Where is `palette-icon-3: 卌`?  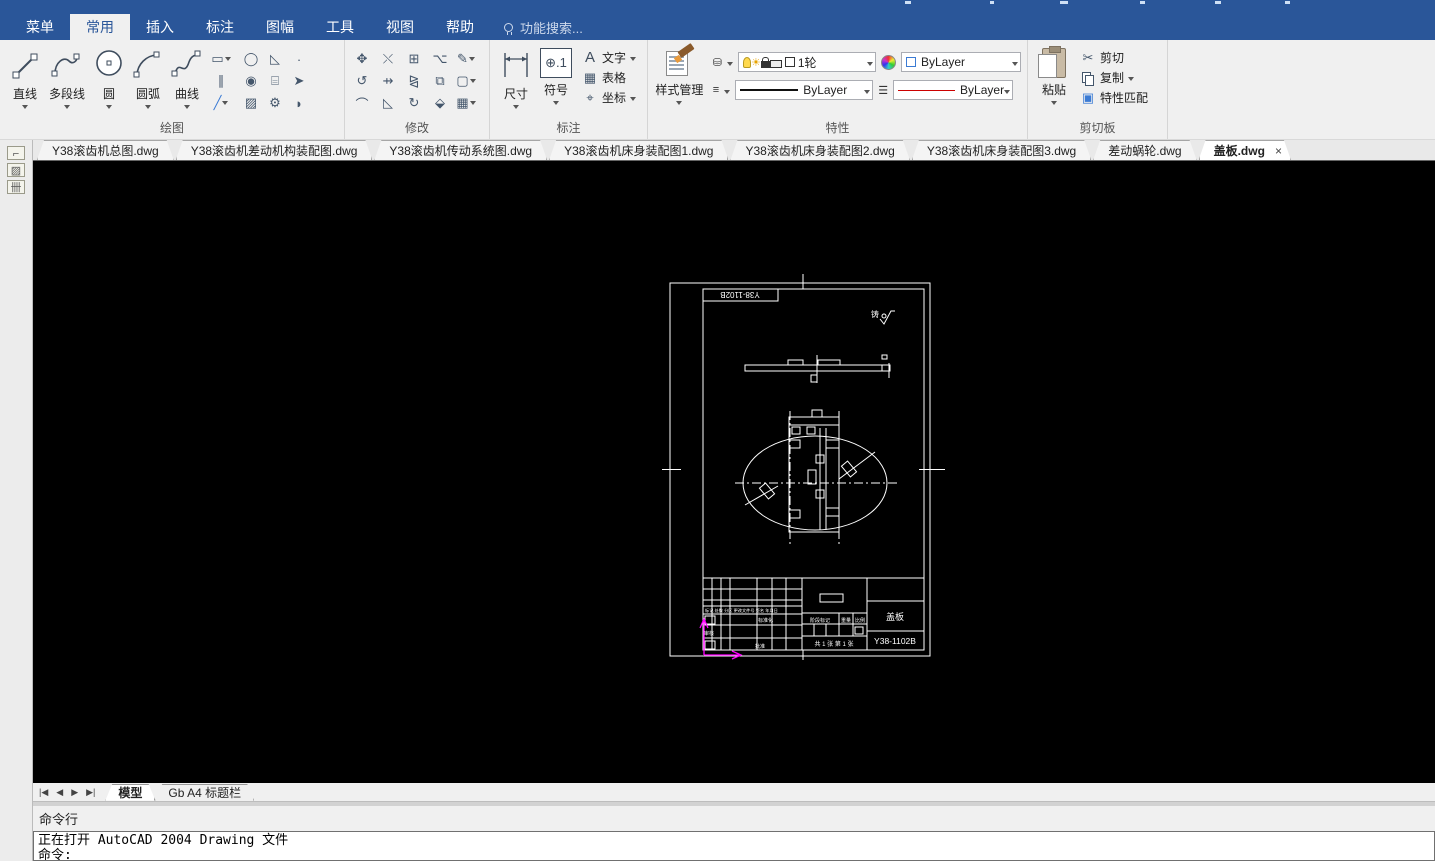
palette-icon-3: 卌 is located at coordinates (16, 187).